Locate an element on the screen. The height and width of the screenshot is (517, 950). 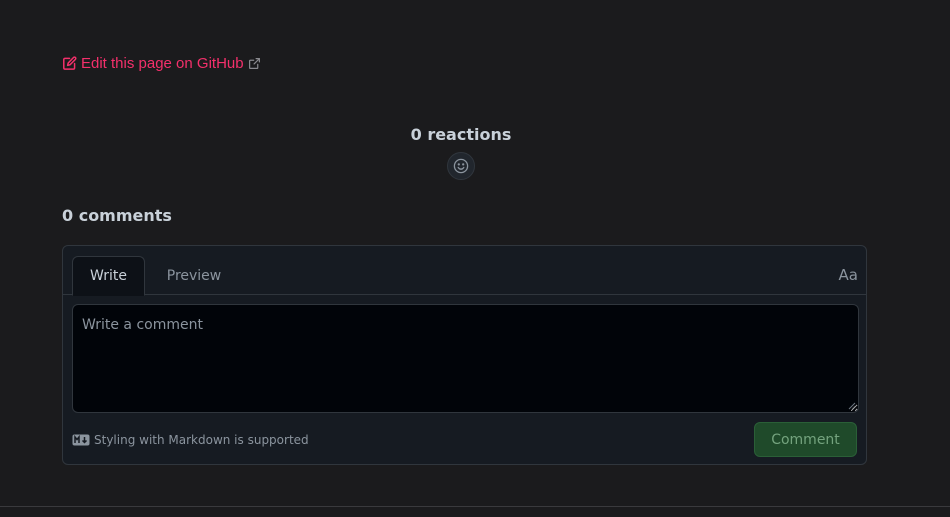
markdown-note-text: Styling with Markdown is supported is located at coordinates (201, 440).